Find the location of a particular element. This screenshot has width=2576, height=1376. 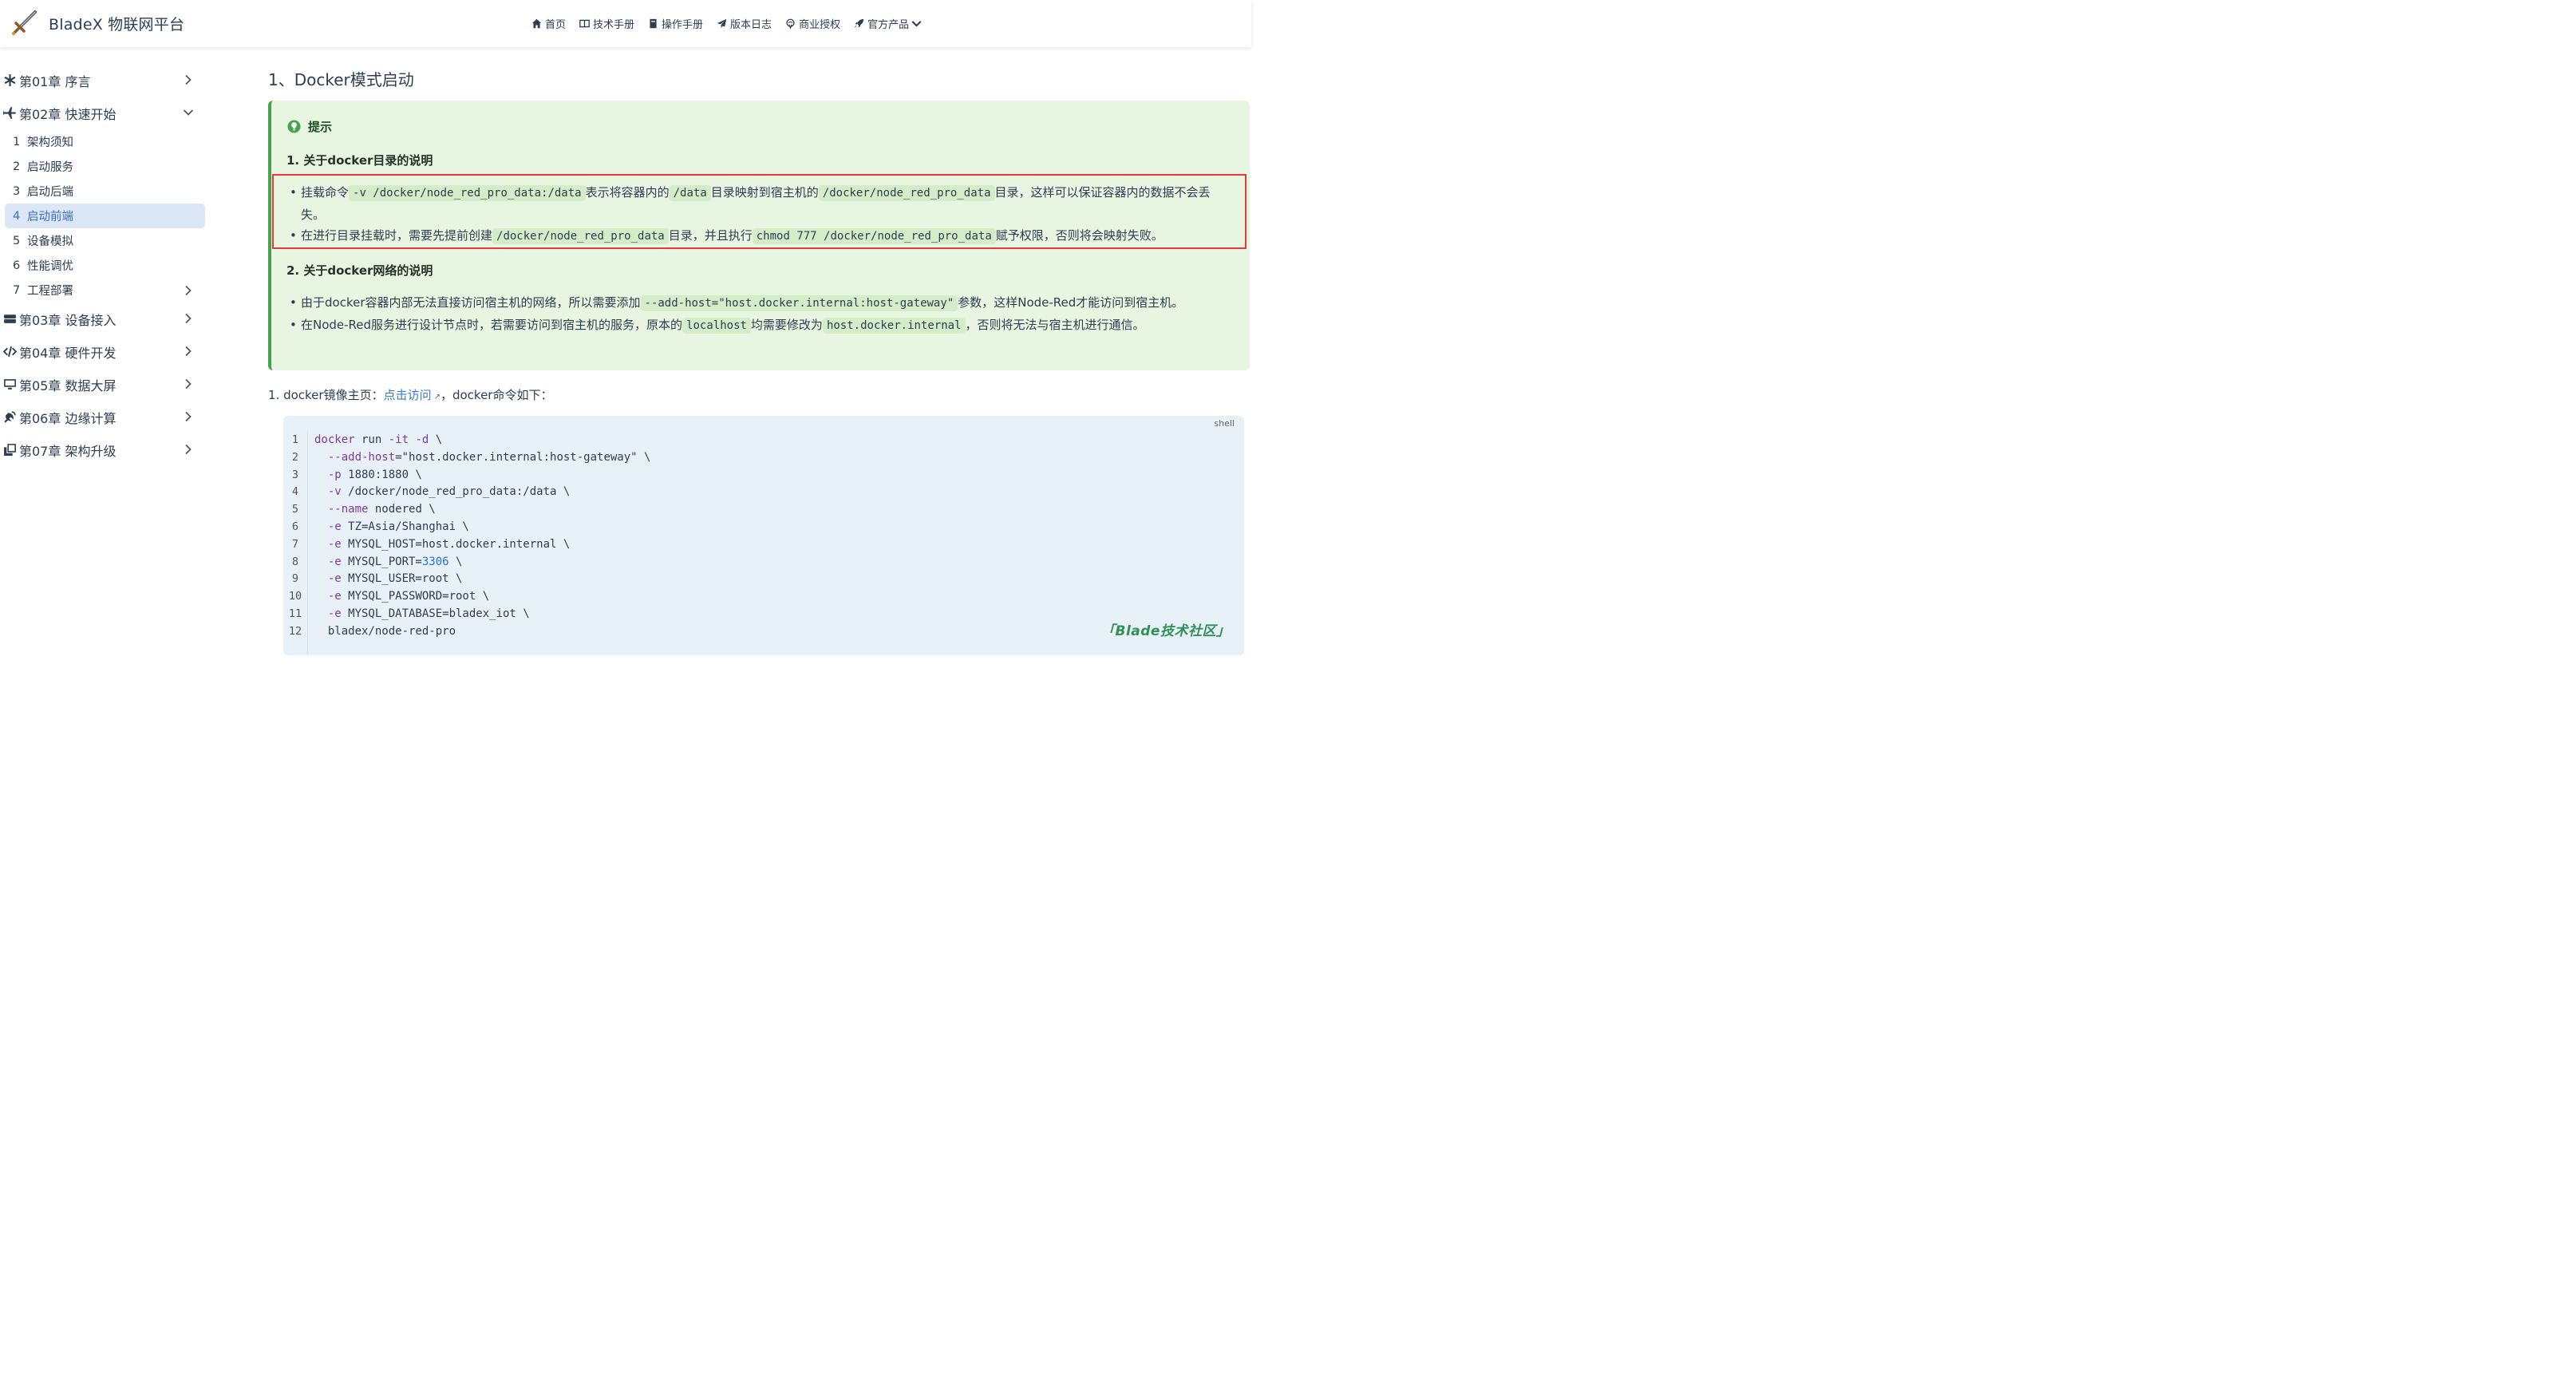

sidebar-item-number: 1 is located at coordinates (17, 141).